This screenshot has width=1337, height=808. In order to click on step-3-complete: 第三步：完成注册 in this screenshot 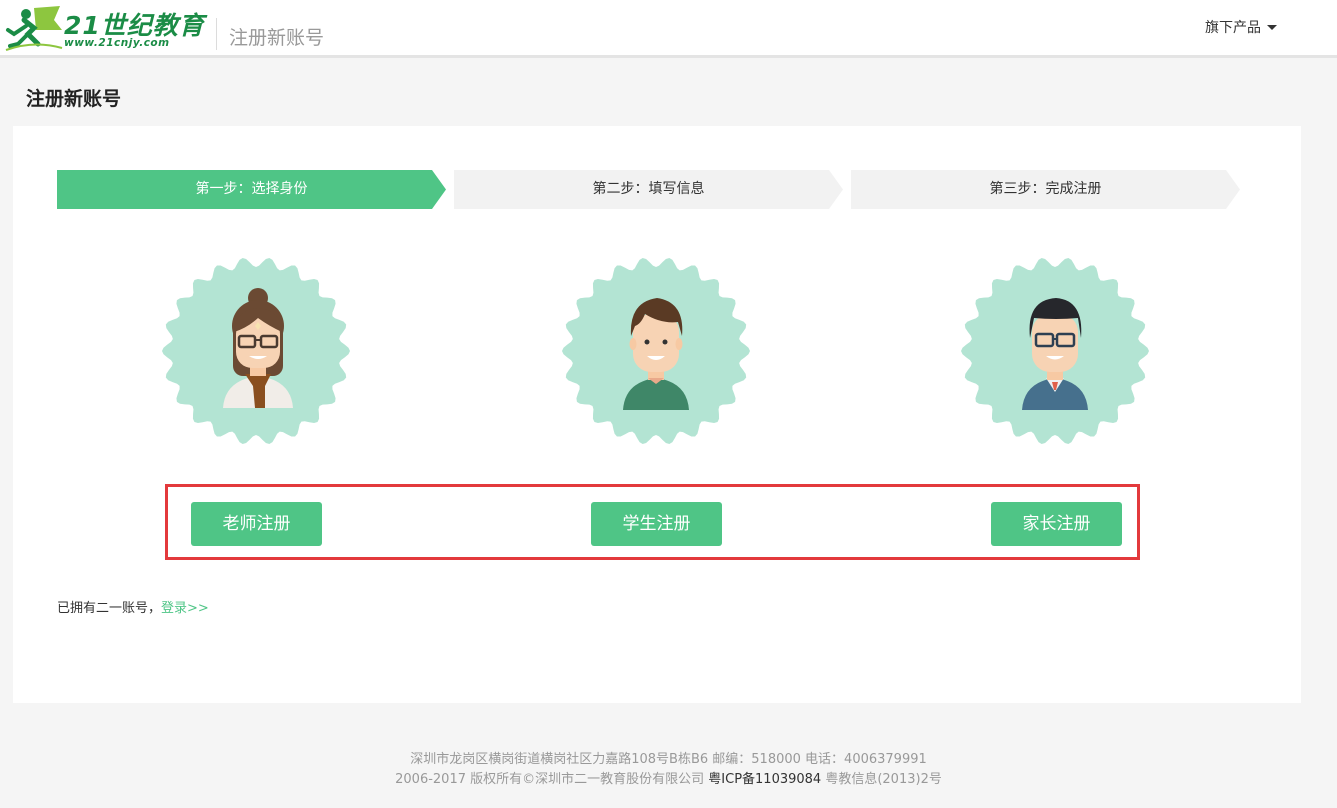, I will do `click(1045, 189)`.